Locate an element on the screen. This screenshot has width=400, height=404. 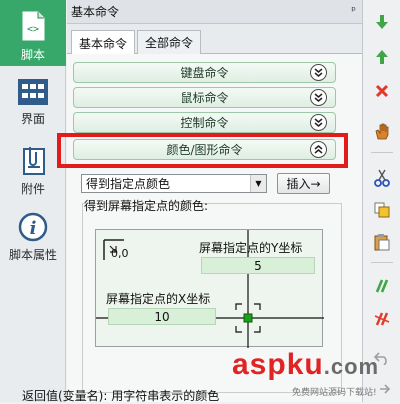
sidebar-item-script: <> 脚本 is located at coordinates (33, 33).